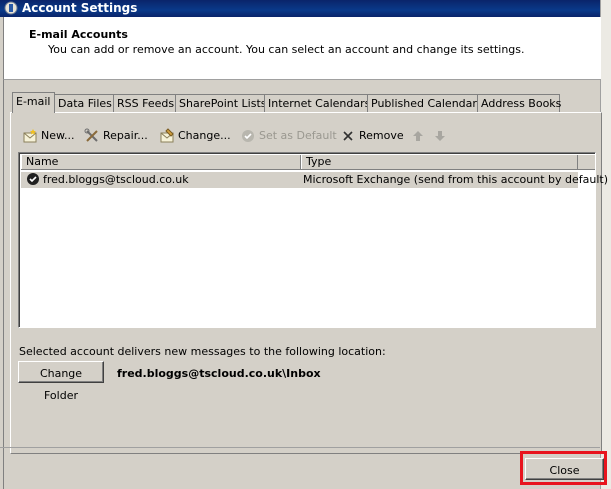 This screenshot has height=489, width=611. What do you see at coordinates (33, 180) in the screenshot?
I see `default-account-check-icon` at bounding box center [33, 180].